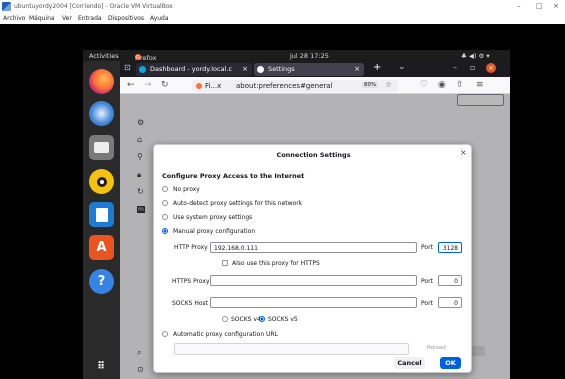  What do you see at coordinates (101, 281) in the screenshot?
I see `help-icon: ?` at bounding box center [101, 281].